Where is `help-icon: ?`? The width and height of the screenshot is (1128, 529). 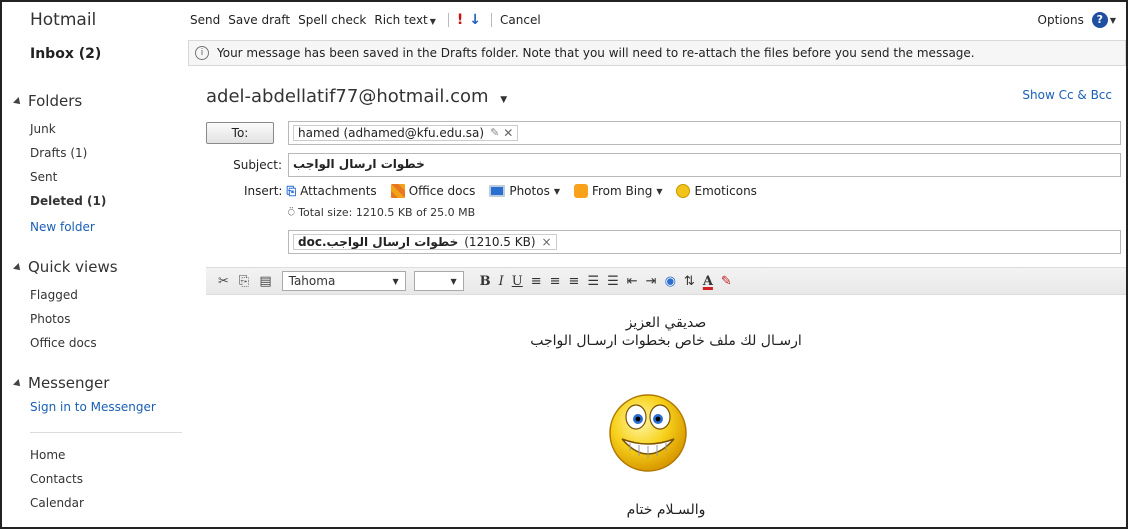 help-icon: ? is located at coordinates (1099, 20).